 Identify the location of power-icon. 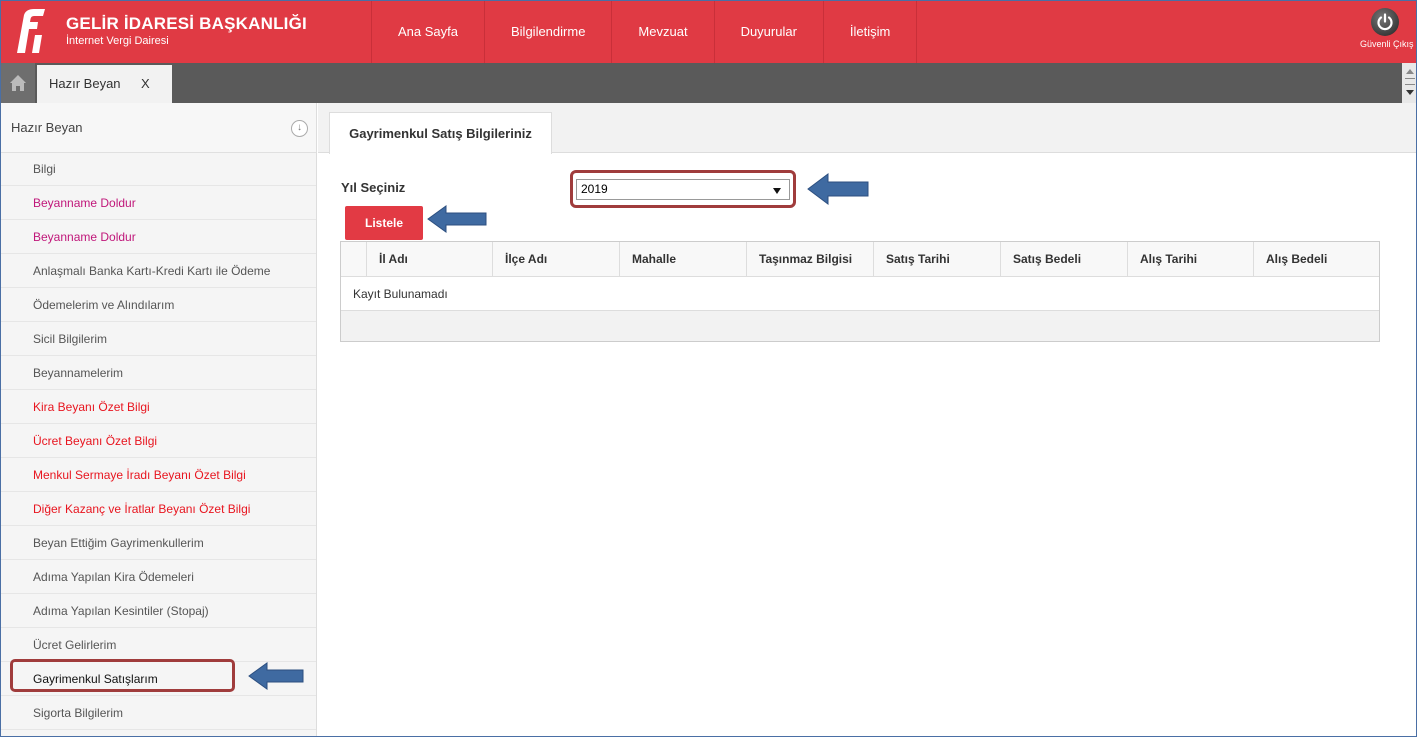
(1385, 22).